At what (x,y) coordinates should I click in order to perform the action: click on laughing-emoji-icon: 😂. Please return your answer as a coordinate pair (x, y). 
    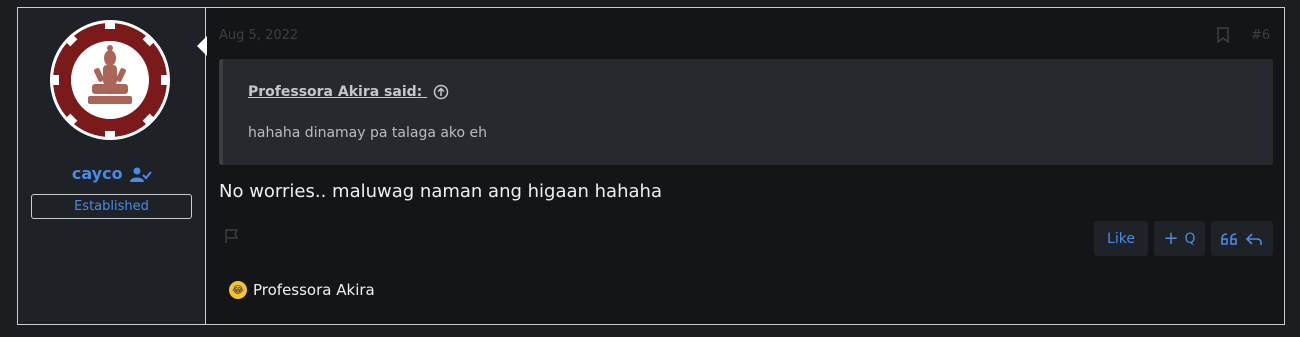
    Looking at the image, I should click on (238, 290).